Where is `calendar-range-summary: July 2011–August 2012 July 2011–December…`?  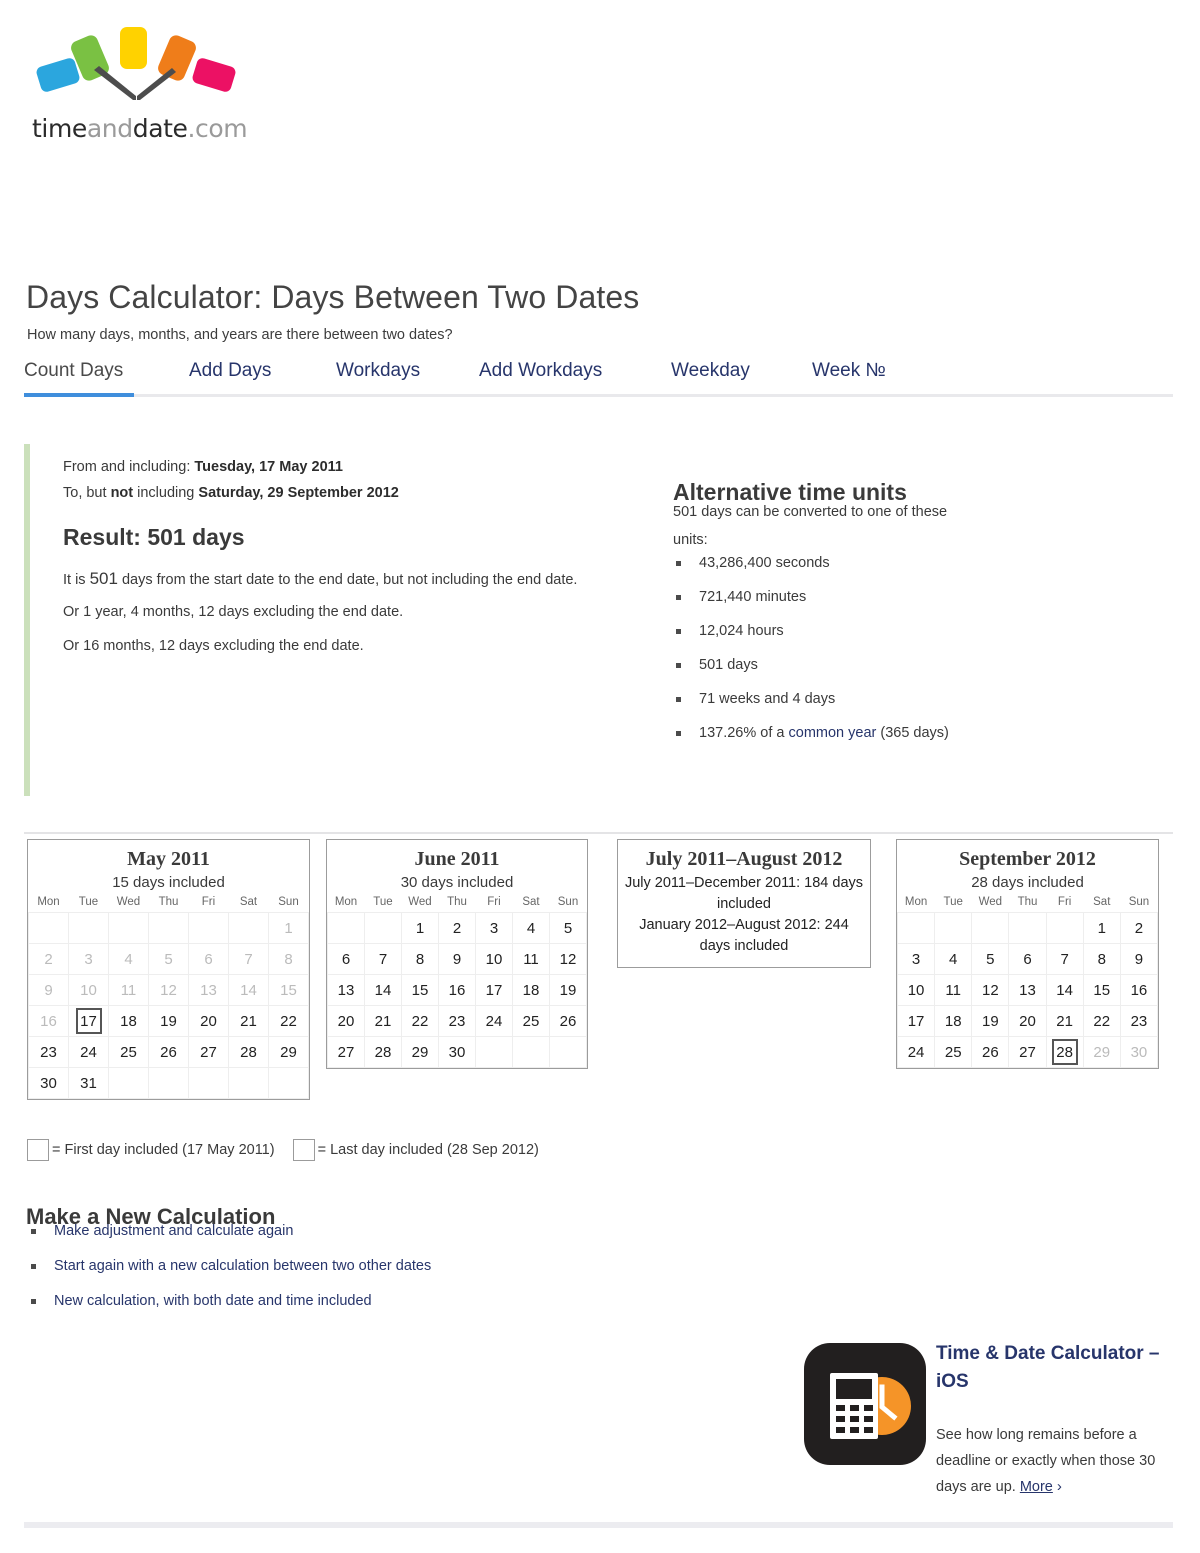 calendar-range-summary: July 2011–August 2012 July 2011–December… is located at coordinates (744, 903).